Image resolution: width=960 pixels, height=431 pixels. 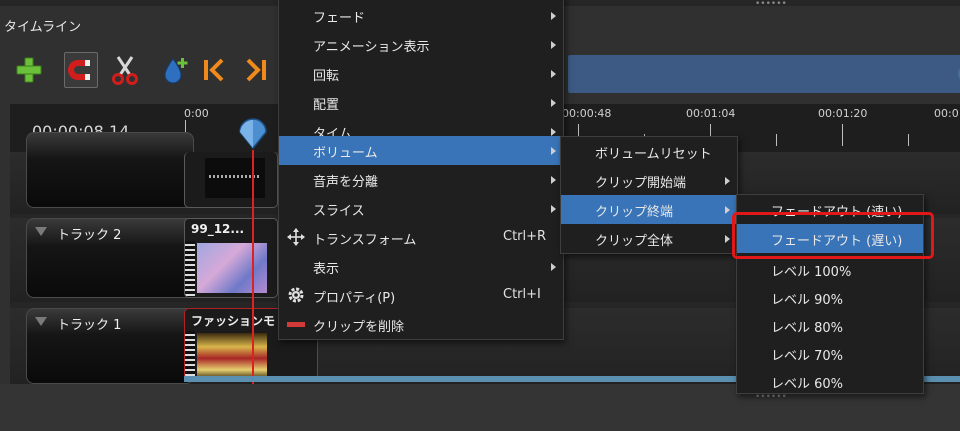 I want to click on menu-item-label: トランスフォーム, so click(x=365, y=240).